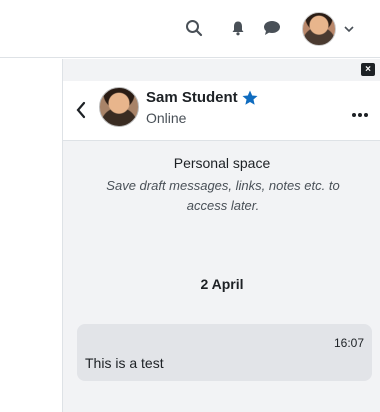  Describe the element at coordinates (360, 111) in the screenshot. I see `more-options-icon` at that location.